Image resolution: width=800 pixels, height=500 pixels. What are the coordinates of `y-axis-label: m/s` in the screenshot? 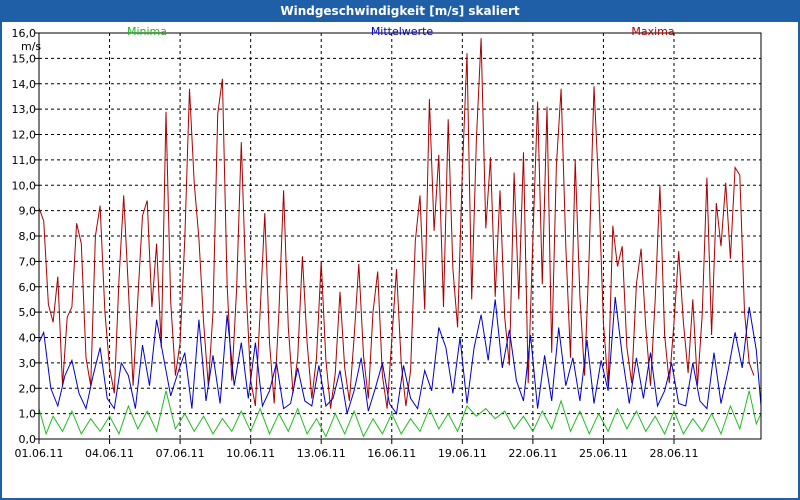 It's located at (31, 46).